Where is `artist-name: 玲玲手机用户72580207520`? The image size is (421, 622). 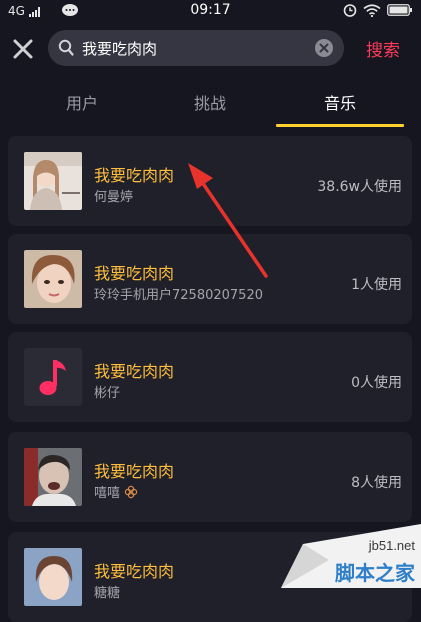 artist-name: 玲玲手机用户72580207520 is located at coordinates (178, 295).